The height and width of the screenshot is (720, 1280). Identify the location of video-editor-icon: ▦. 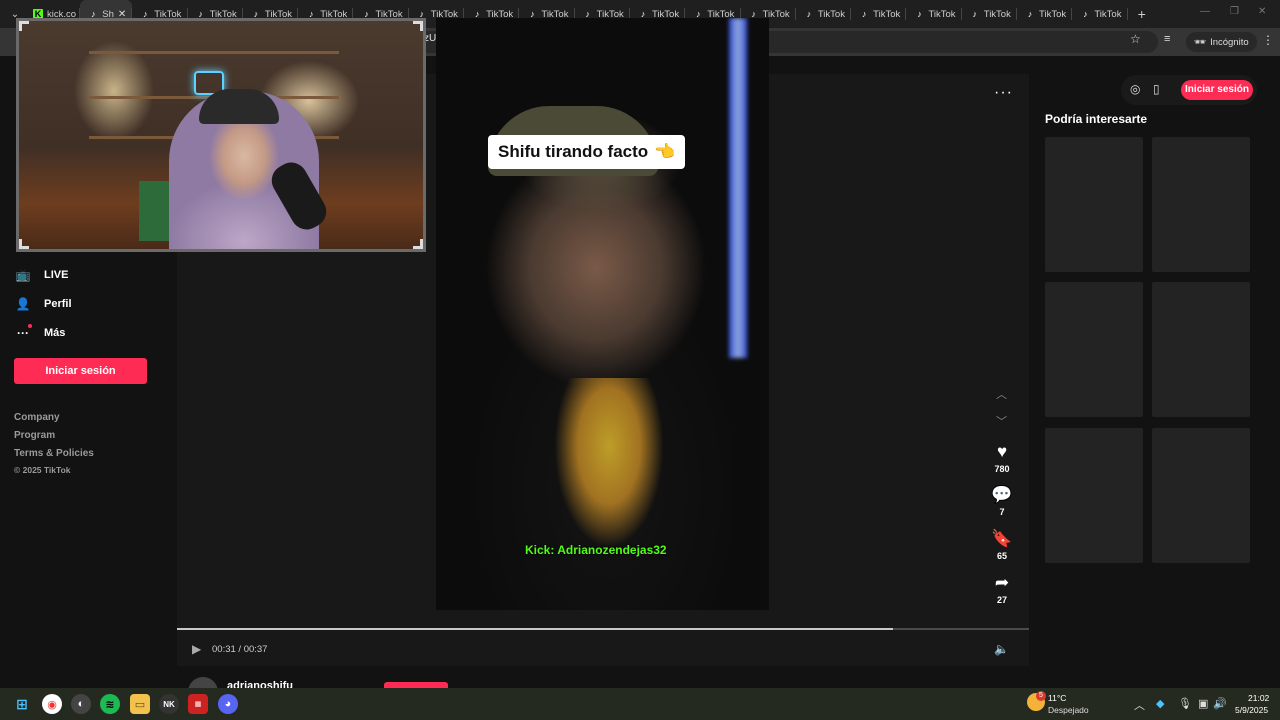
(198, 704).